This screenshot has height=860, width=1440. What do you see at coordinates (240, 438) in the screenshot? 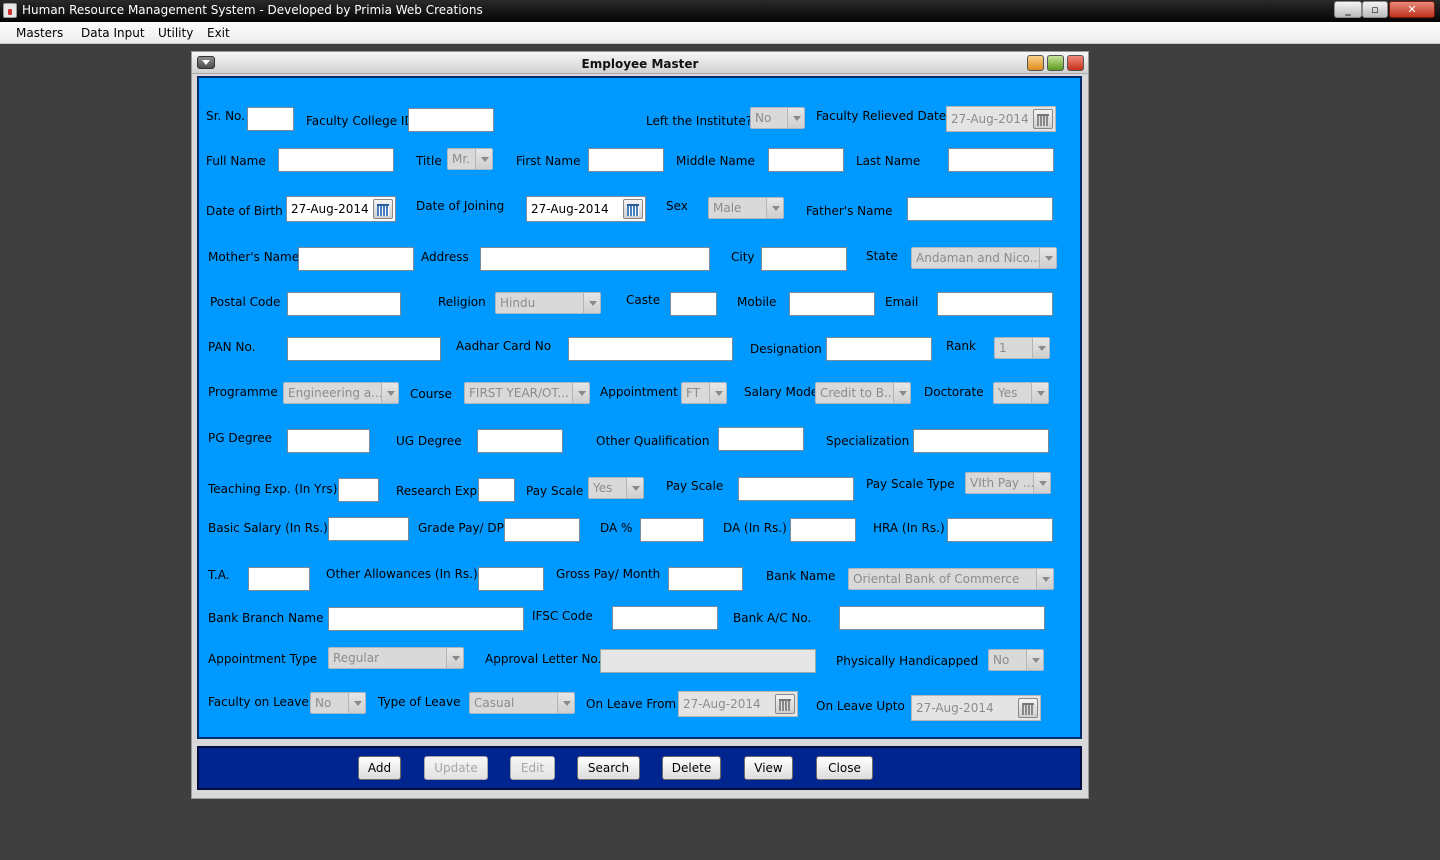
I see `label-pg-degree: PG Degree` at bounding box center [240, 438].